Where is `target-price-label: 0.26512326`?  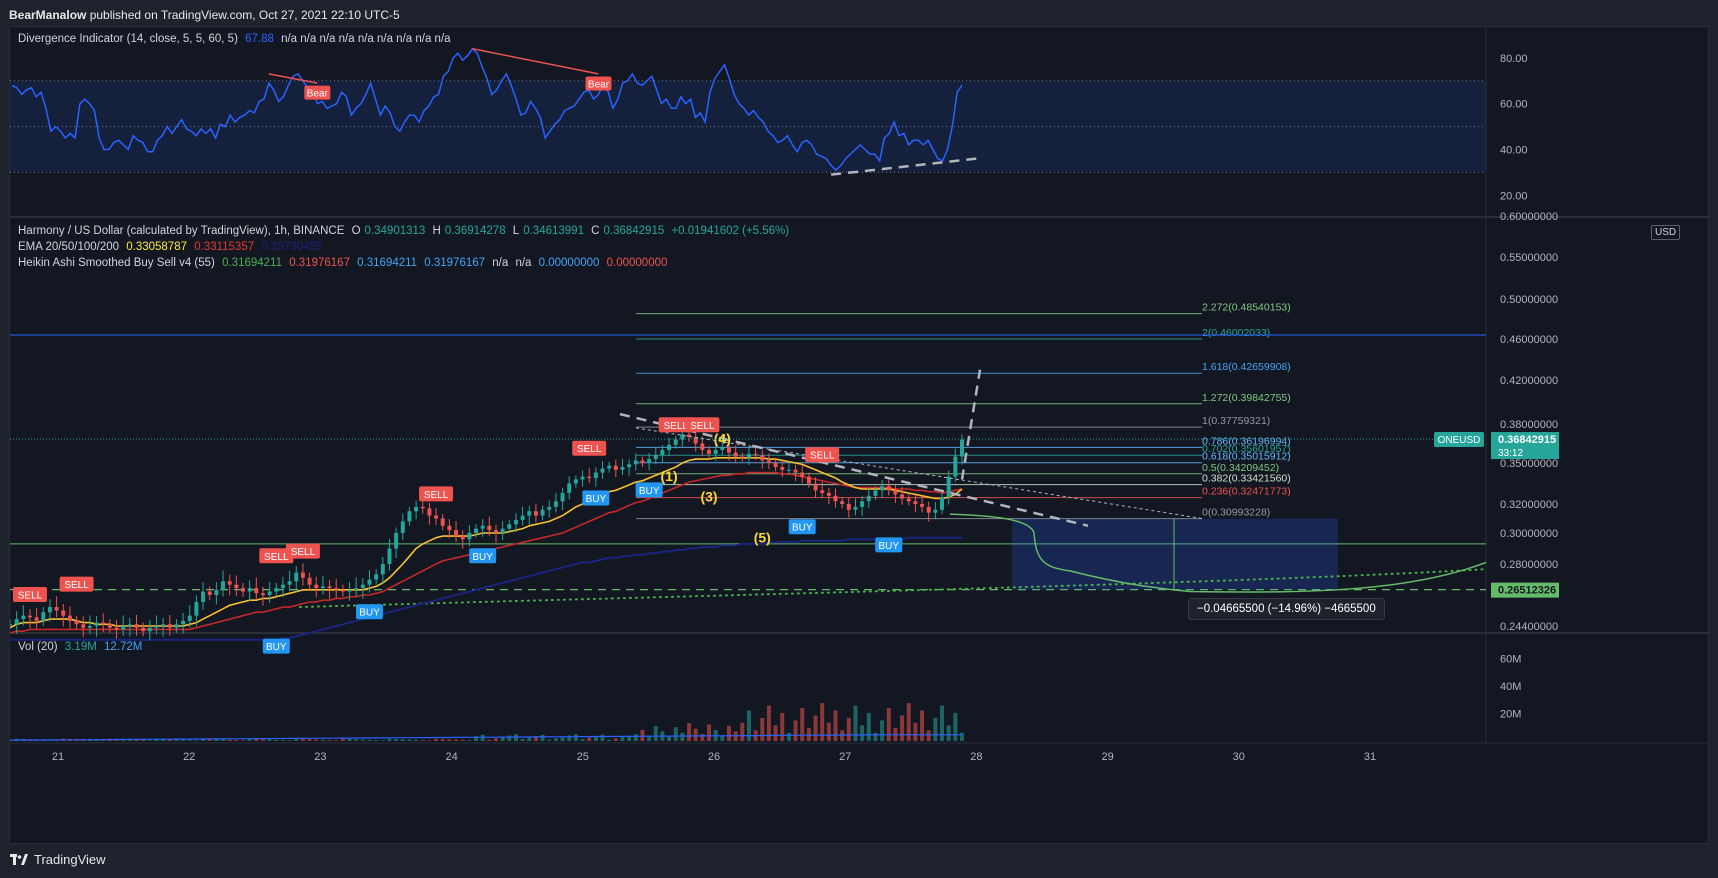 target-price-label: 0.26512326 is located at coordinates (1527, 591).